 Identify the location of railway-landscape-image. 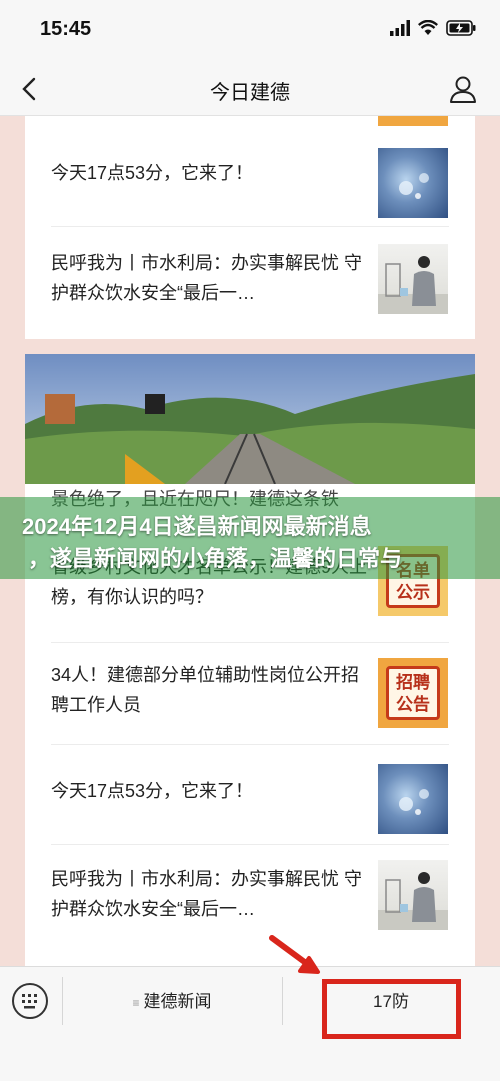
(250, 419).